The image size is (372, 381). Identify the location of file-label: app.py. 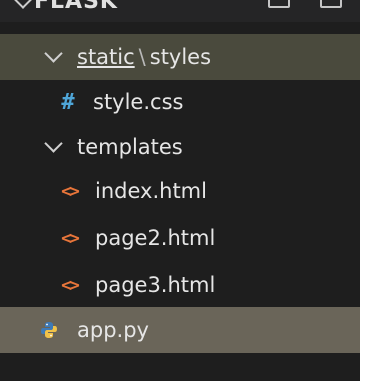
(113, 330).